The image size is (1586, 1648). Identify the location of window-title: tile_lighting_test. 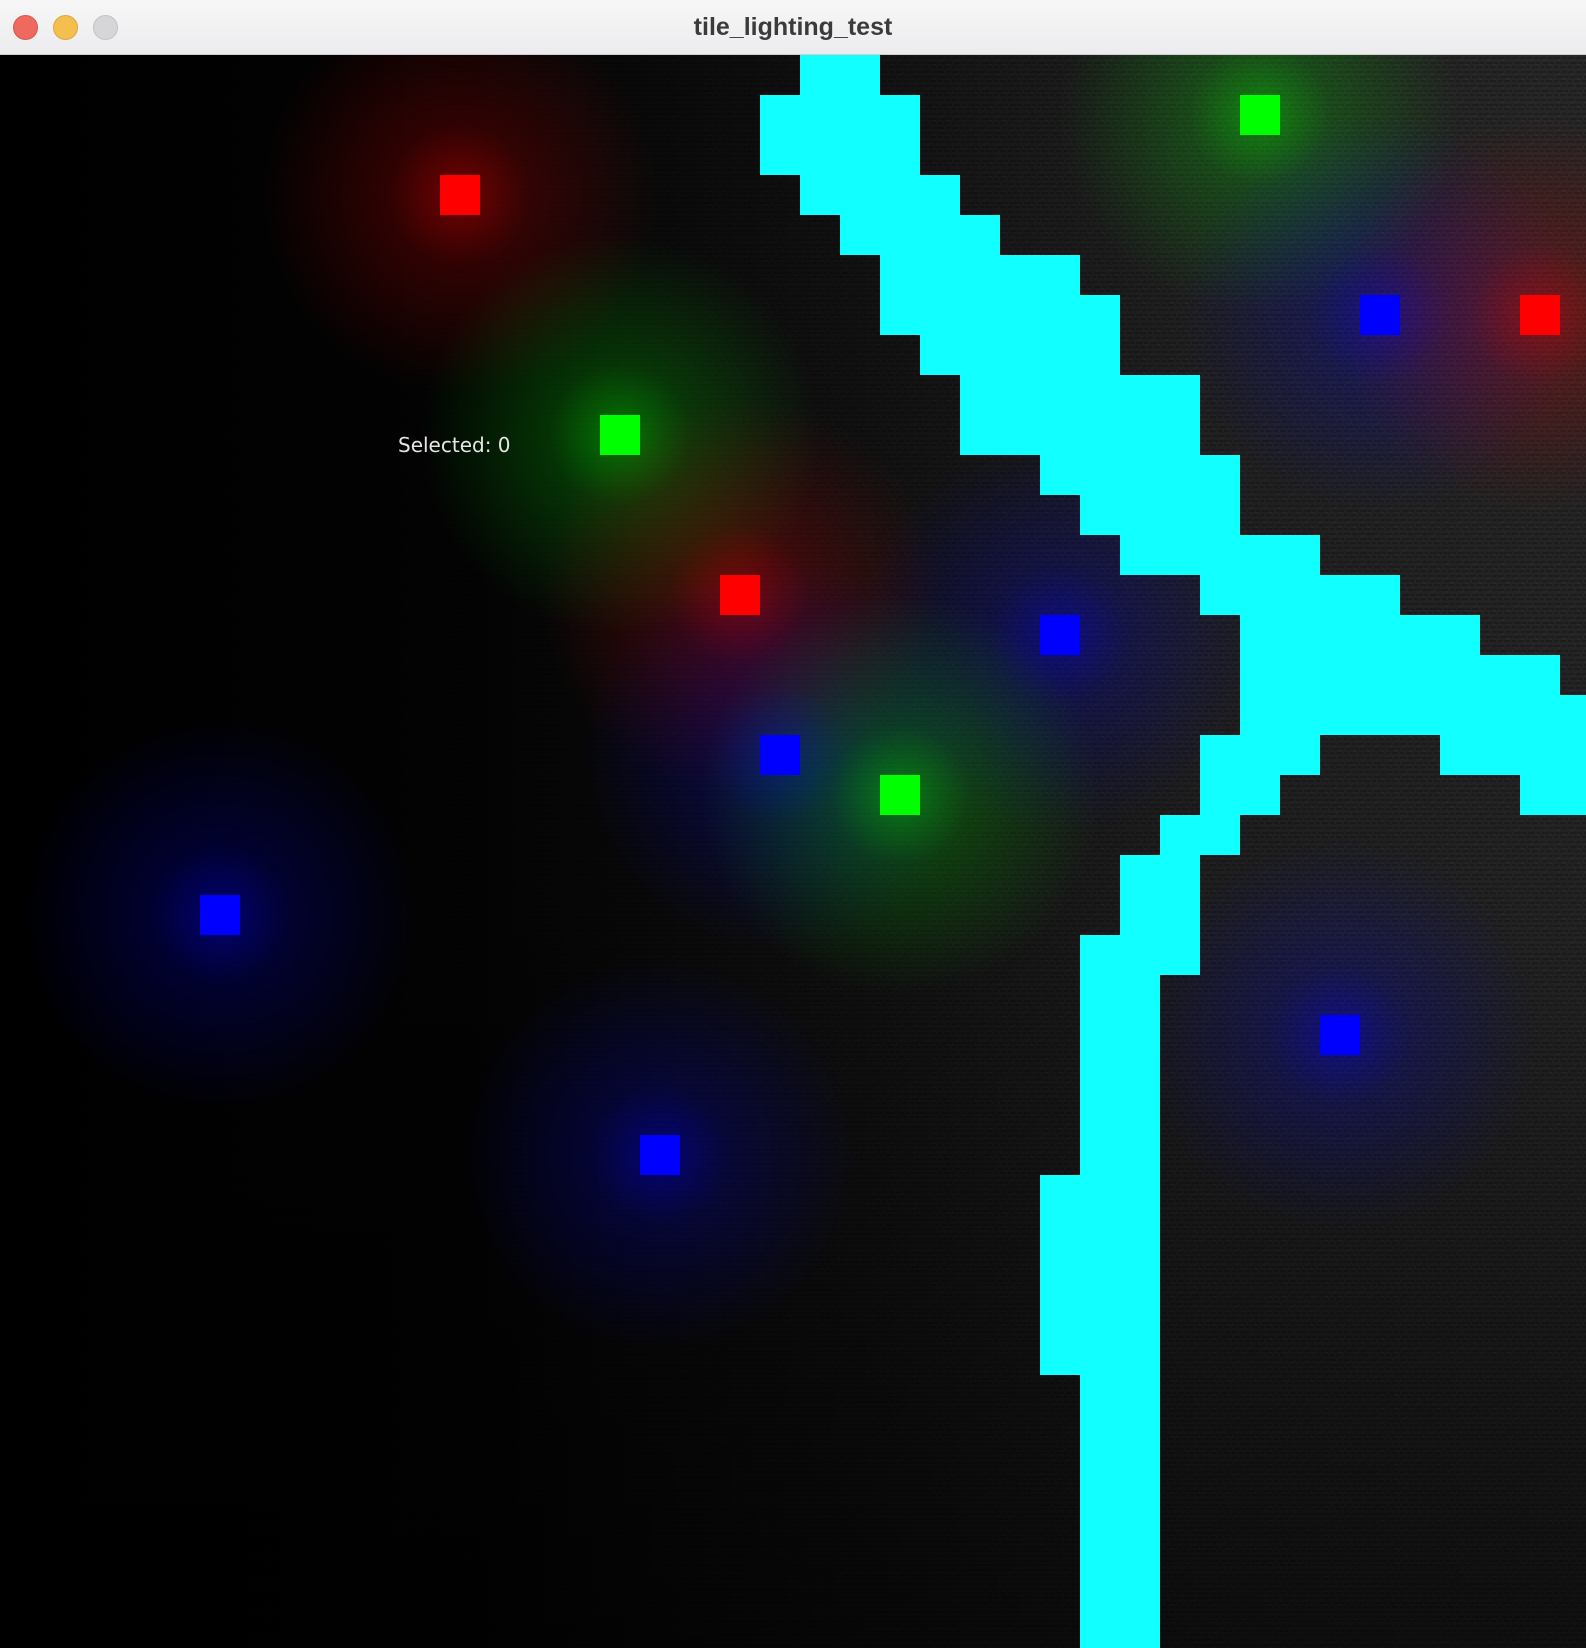
(793, 27).